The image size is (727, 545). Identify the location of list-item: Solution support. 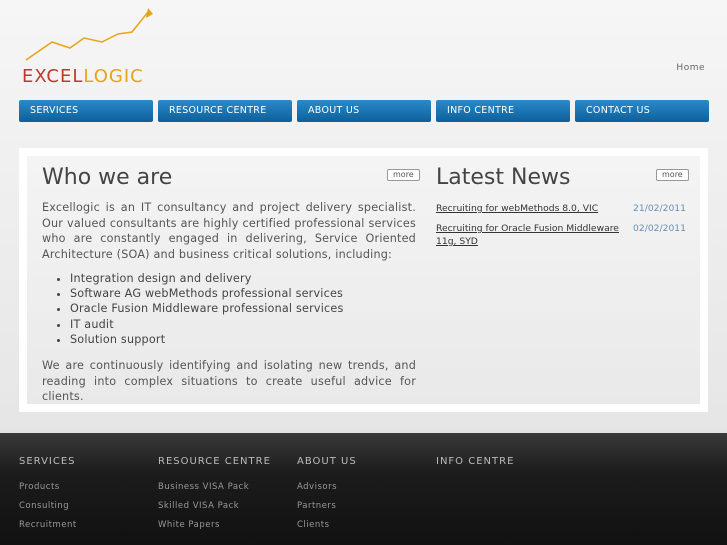
(207, 339).